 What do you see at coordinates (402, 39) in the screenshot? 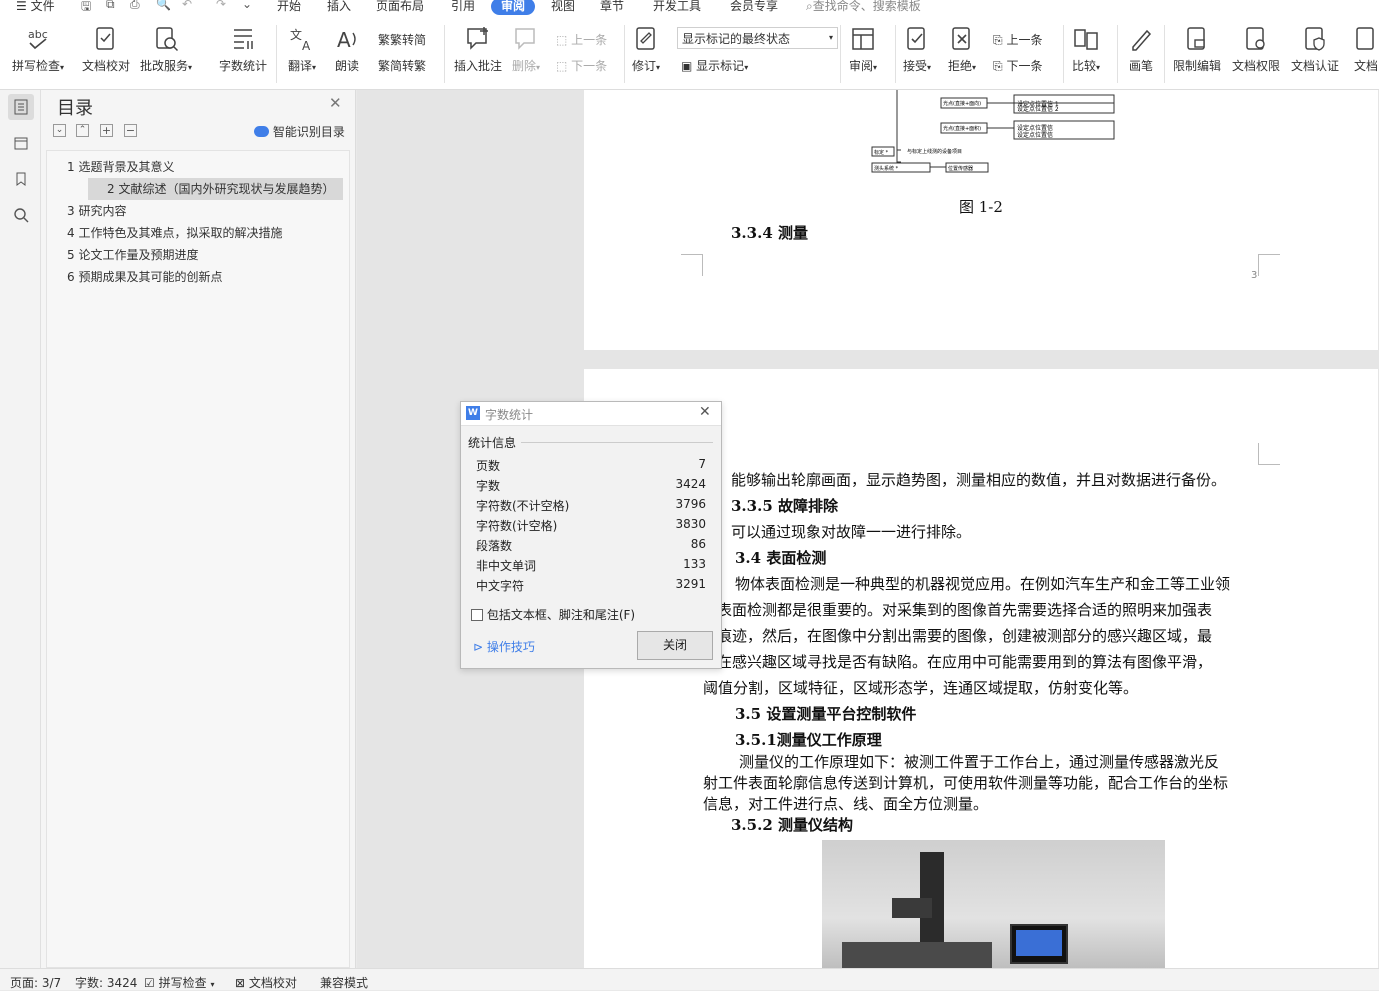
I see `t2s-button: 繁繁转简` at bounding box center [402, 39].